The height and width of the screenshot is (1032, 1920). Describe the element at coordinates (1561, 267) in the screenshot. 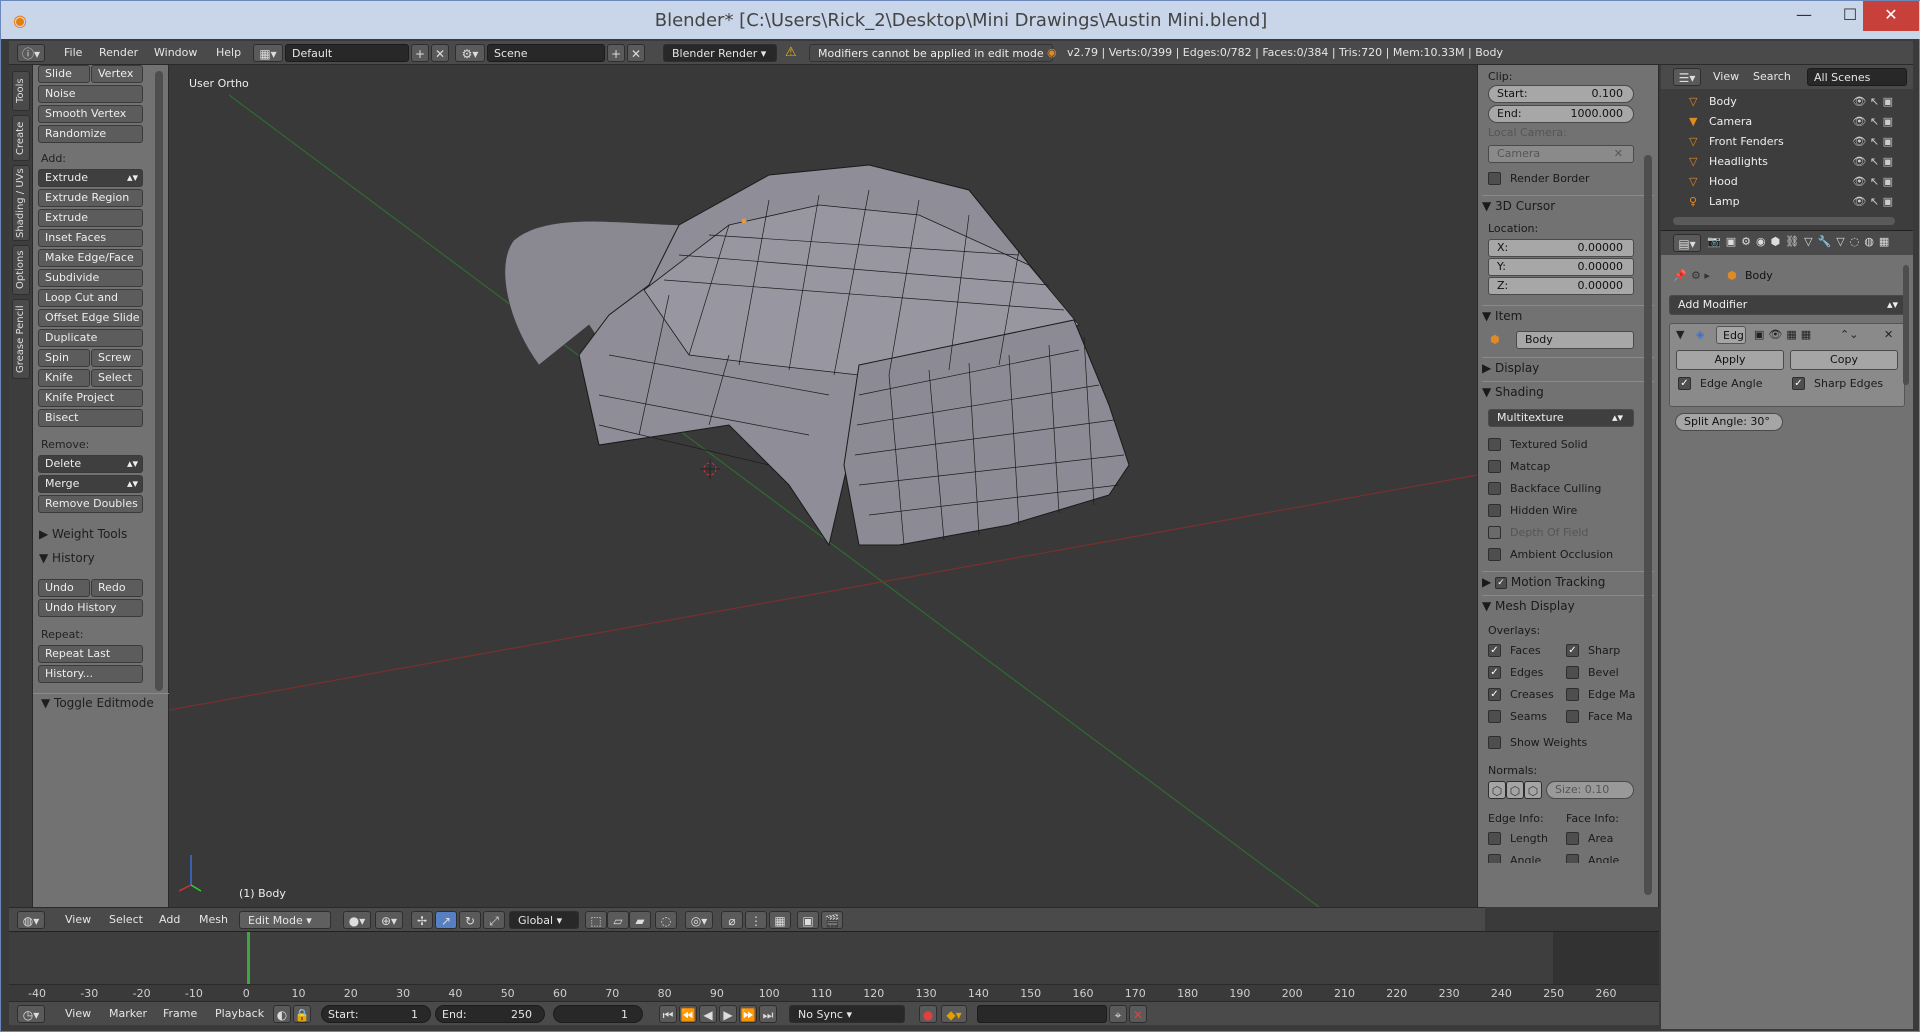

I see `cursor-y-field: Y: 0.00000` at that location.